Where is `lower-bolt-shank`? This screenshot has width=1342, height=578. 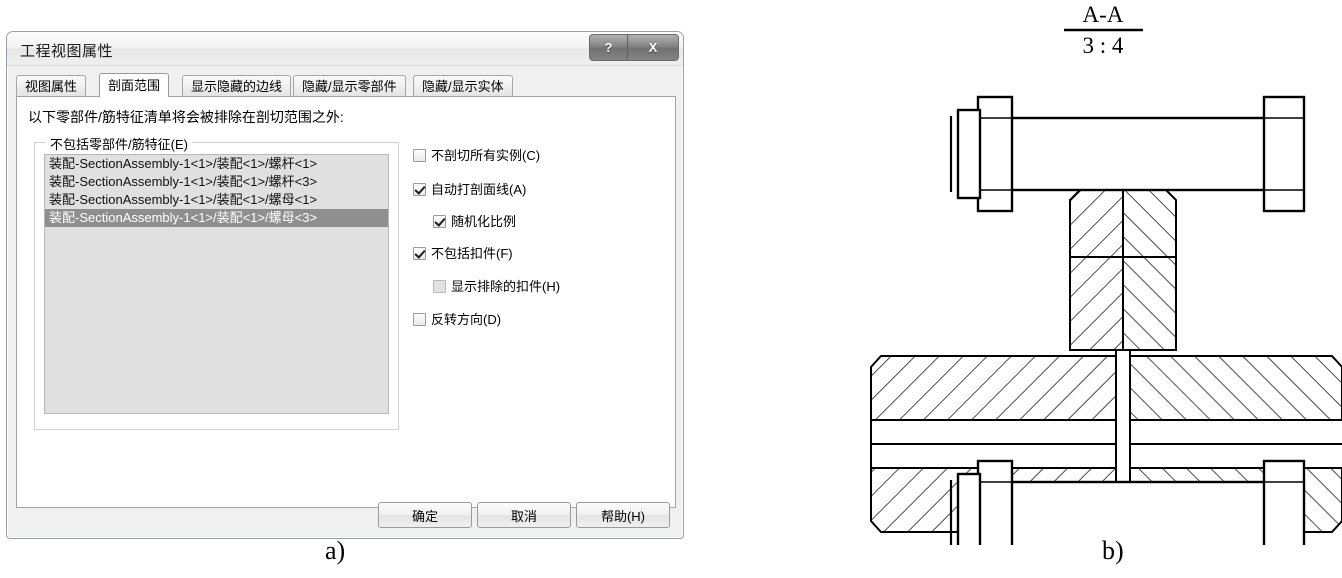
lower-bolt-shank is located at coordinates (1138, 512).